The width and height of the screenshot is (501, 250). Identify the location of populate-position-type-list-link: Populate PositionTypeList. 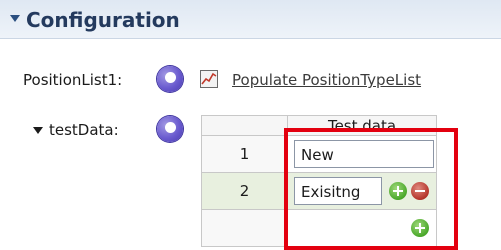
(326, 80).